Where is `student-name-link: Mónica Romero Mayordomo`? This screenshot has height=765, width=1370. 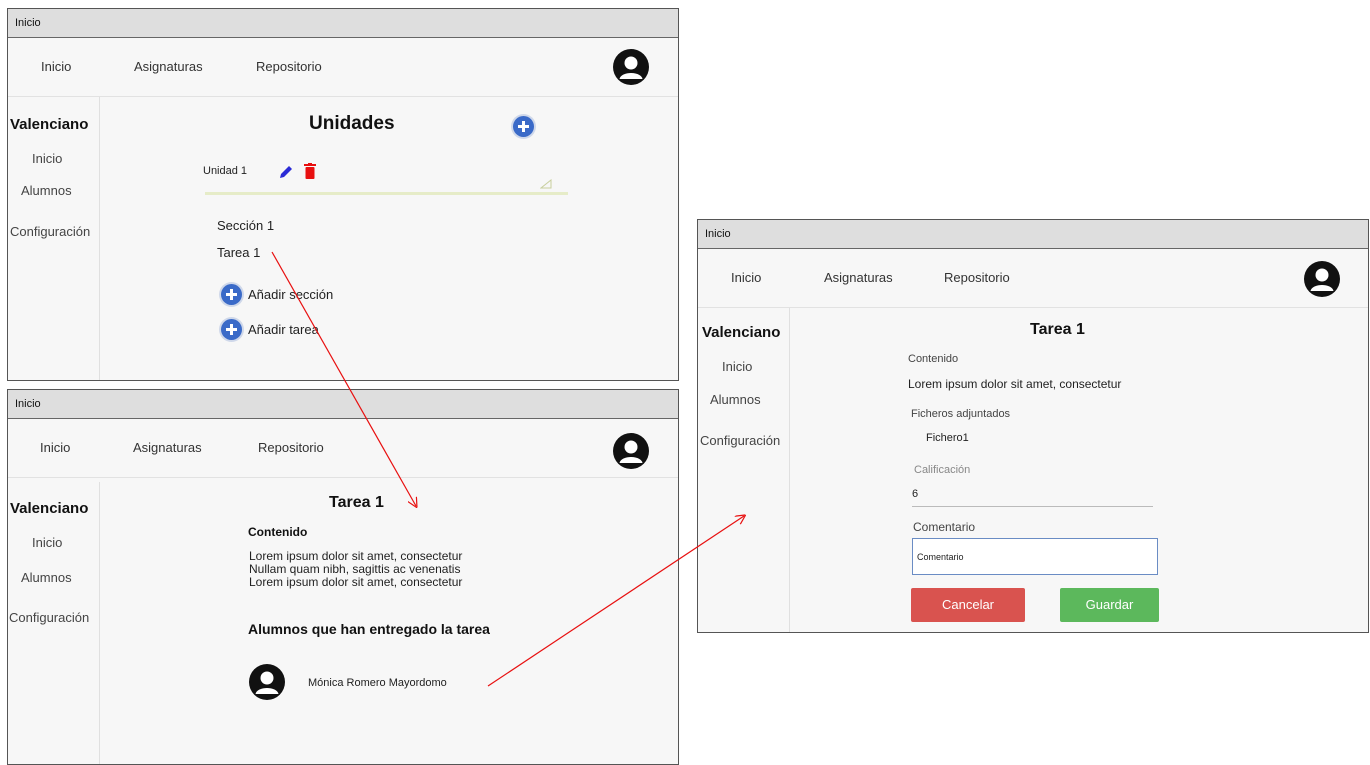 student-name-link: Mónica Romero Mayordomo is located at coordinates (377, 683).